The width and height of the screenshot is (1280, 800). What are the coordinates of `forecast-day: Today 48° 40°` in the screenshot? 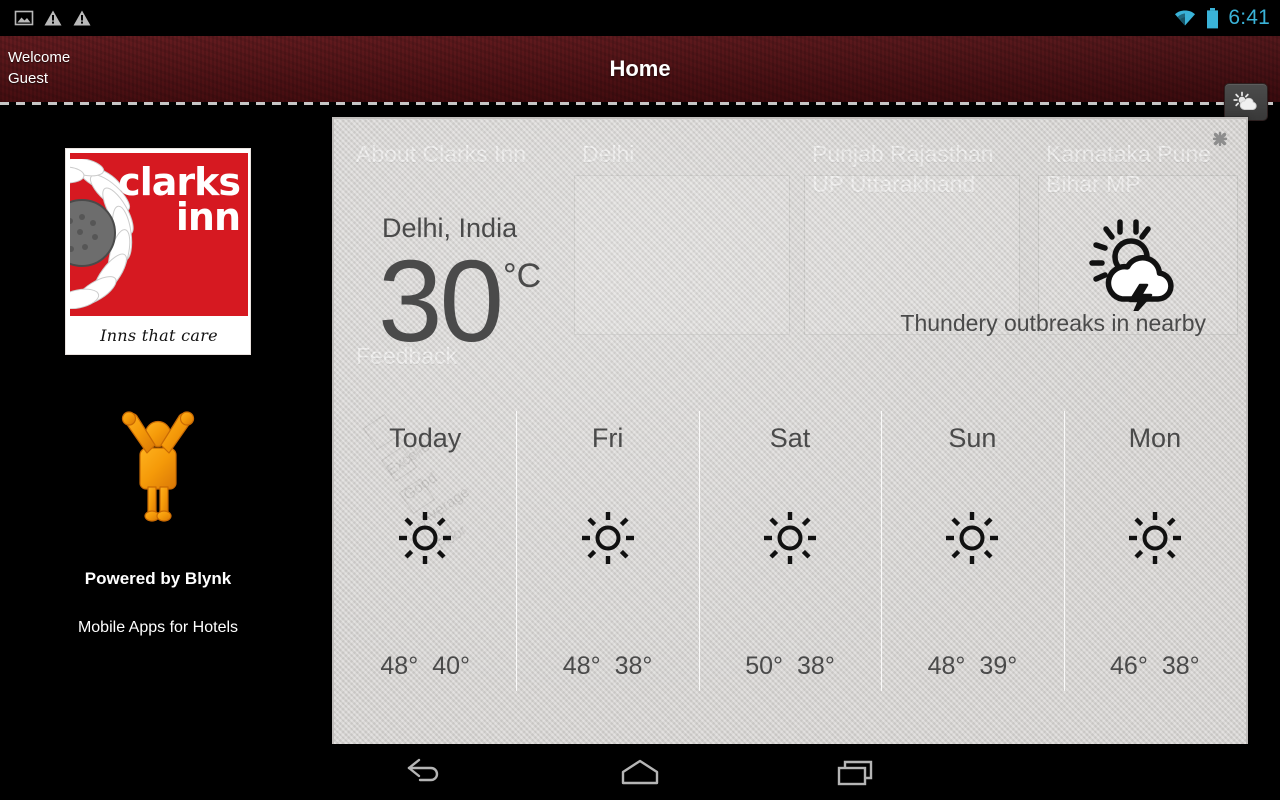 It's located at (425, 555).